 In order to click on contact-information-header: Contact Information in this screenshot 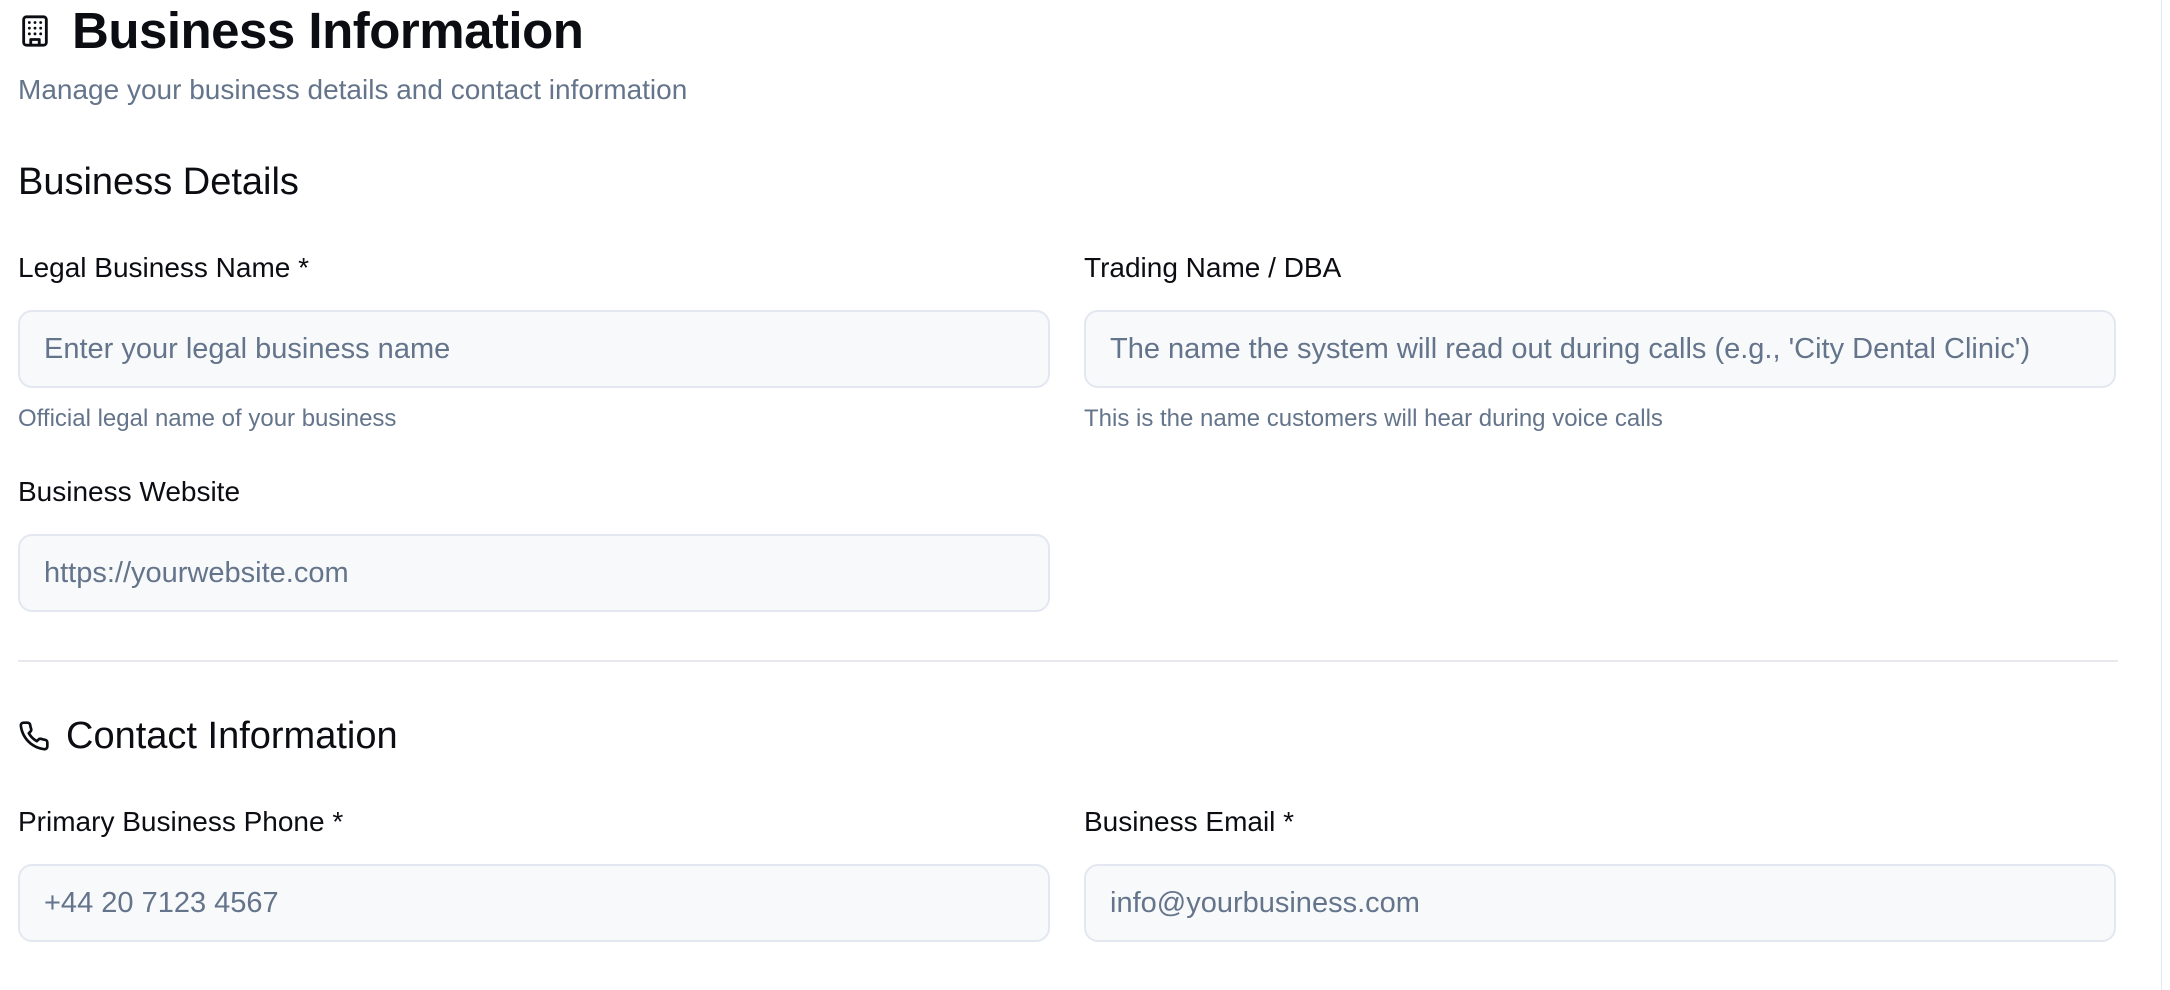, I will do `click(208, 736)`.